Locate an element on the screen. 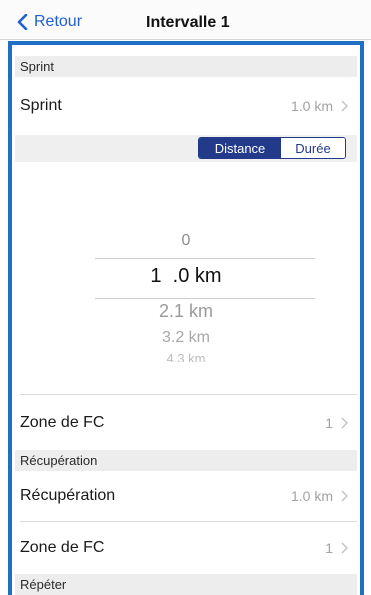  recovery-row: Récupération 1.0 km is located at coordinates (186, 496).